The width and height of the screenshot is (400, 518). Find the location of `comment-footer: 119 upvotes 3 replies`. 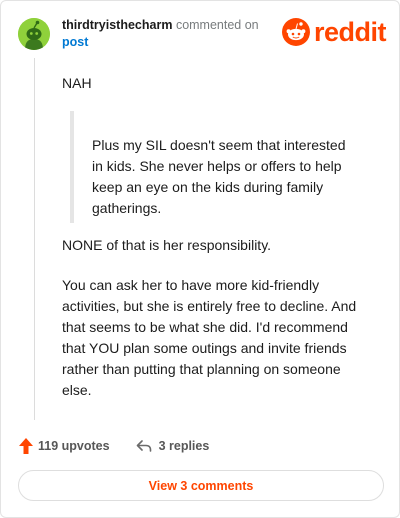

comment-footer: 119 upvotes 3 replies is located at coordinates (114, 446).